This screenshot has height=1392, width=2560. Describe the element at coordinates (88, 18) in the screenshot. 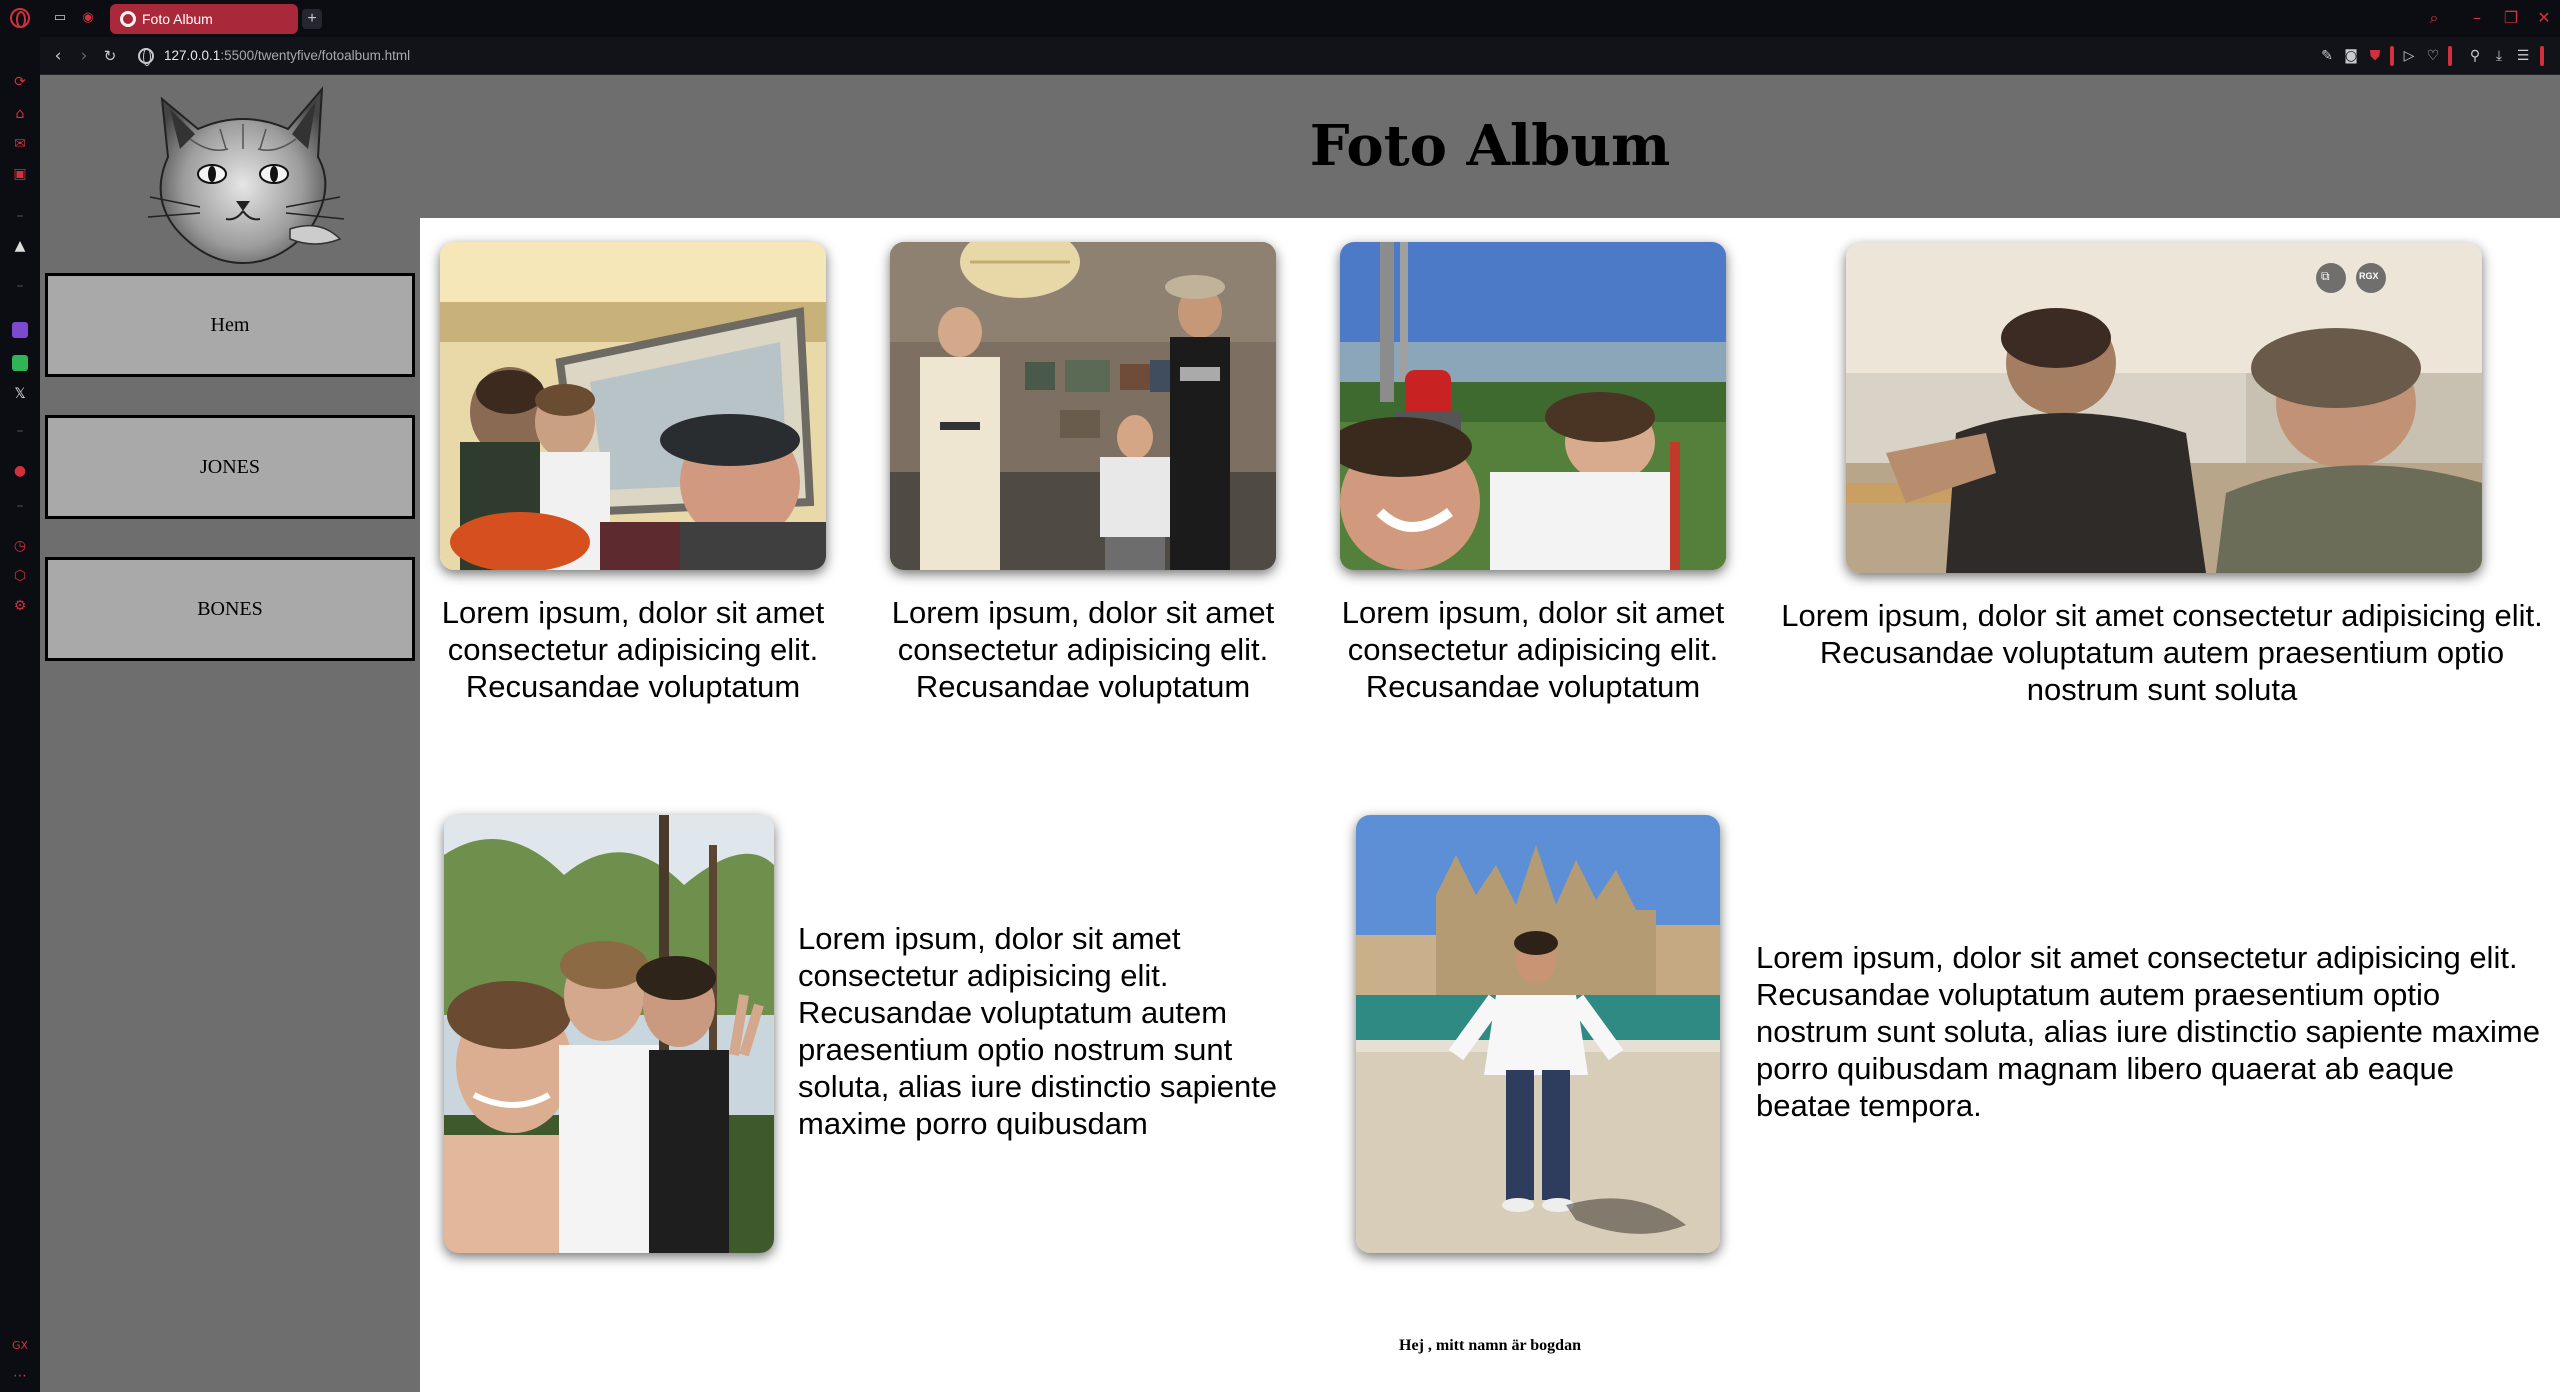

I see `vpn-icon: ◉` at that location.